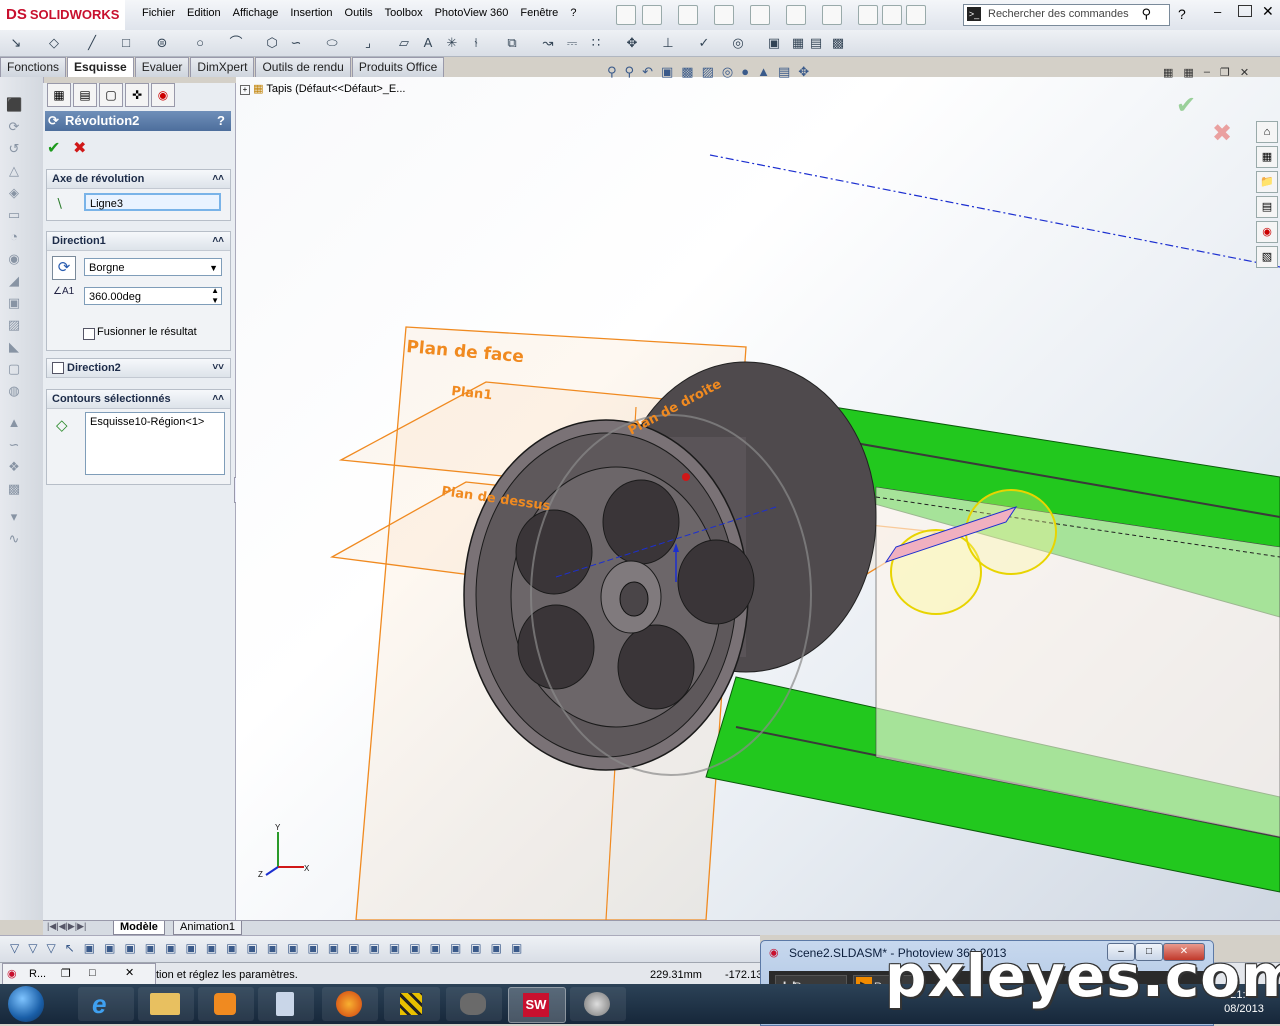 The height and width of the screenshot is (1026, 1280). What do you see at coordinates (14, 391) in the screenshot?
I see `wrap-icon: ◍` at bounding box center [14, 391].